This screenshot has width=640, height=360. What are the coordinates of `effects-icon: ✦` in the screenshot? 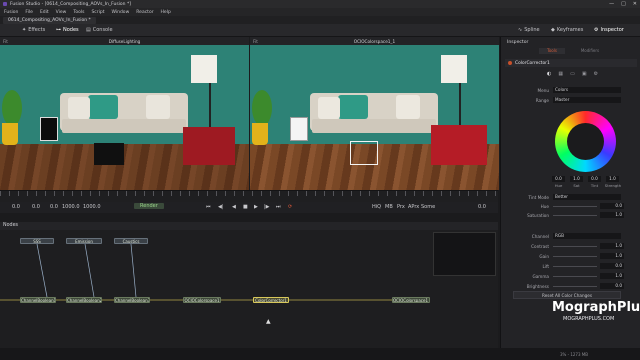 It's located at (24, 30).